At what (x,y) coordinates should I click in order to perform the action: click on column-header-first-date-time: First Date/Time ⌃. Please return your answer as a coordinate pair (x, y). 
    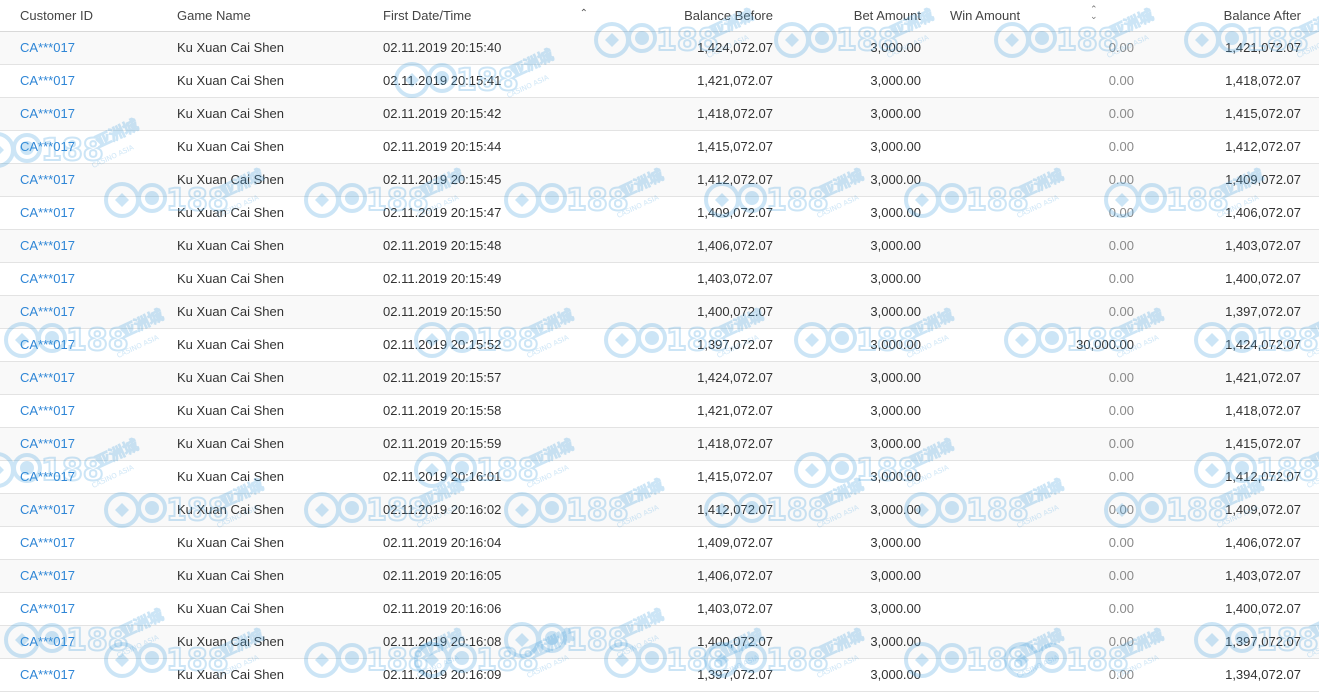
    Looking at the image, I should click on (491, 16).